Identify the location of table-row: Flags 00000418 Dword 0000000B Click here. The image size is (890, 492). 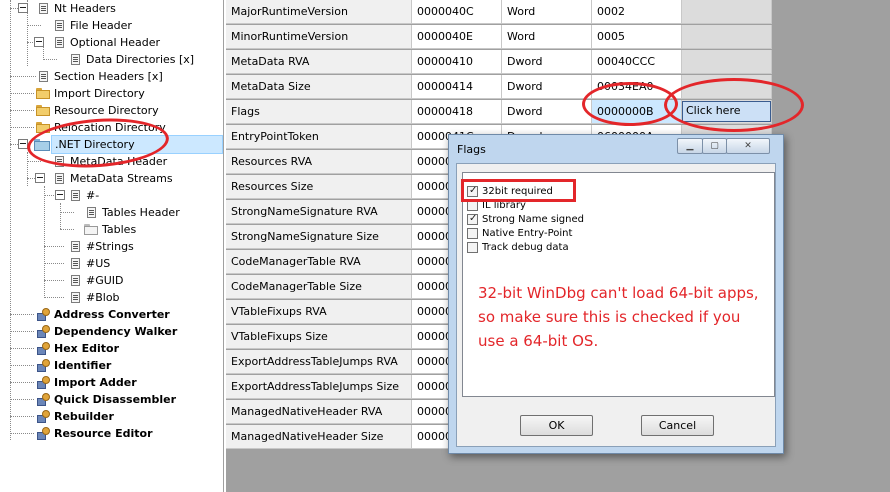
(558, 112).